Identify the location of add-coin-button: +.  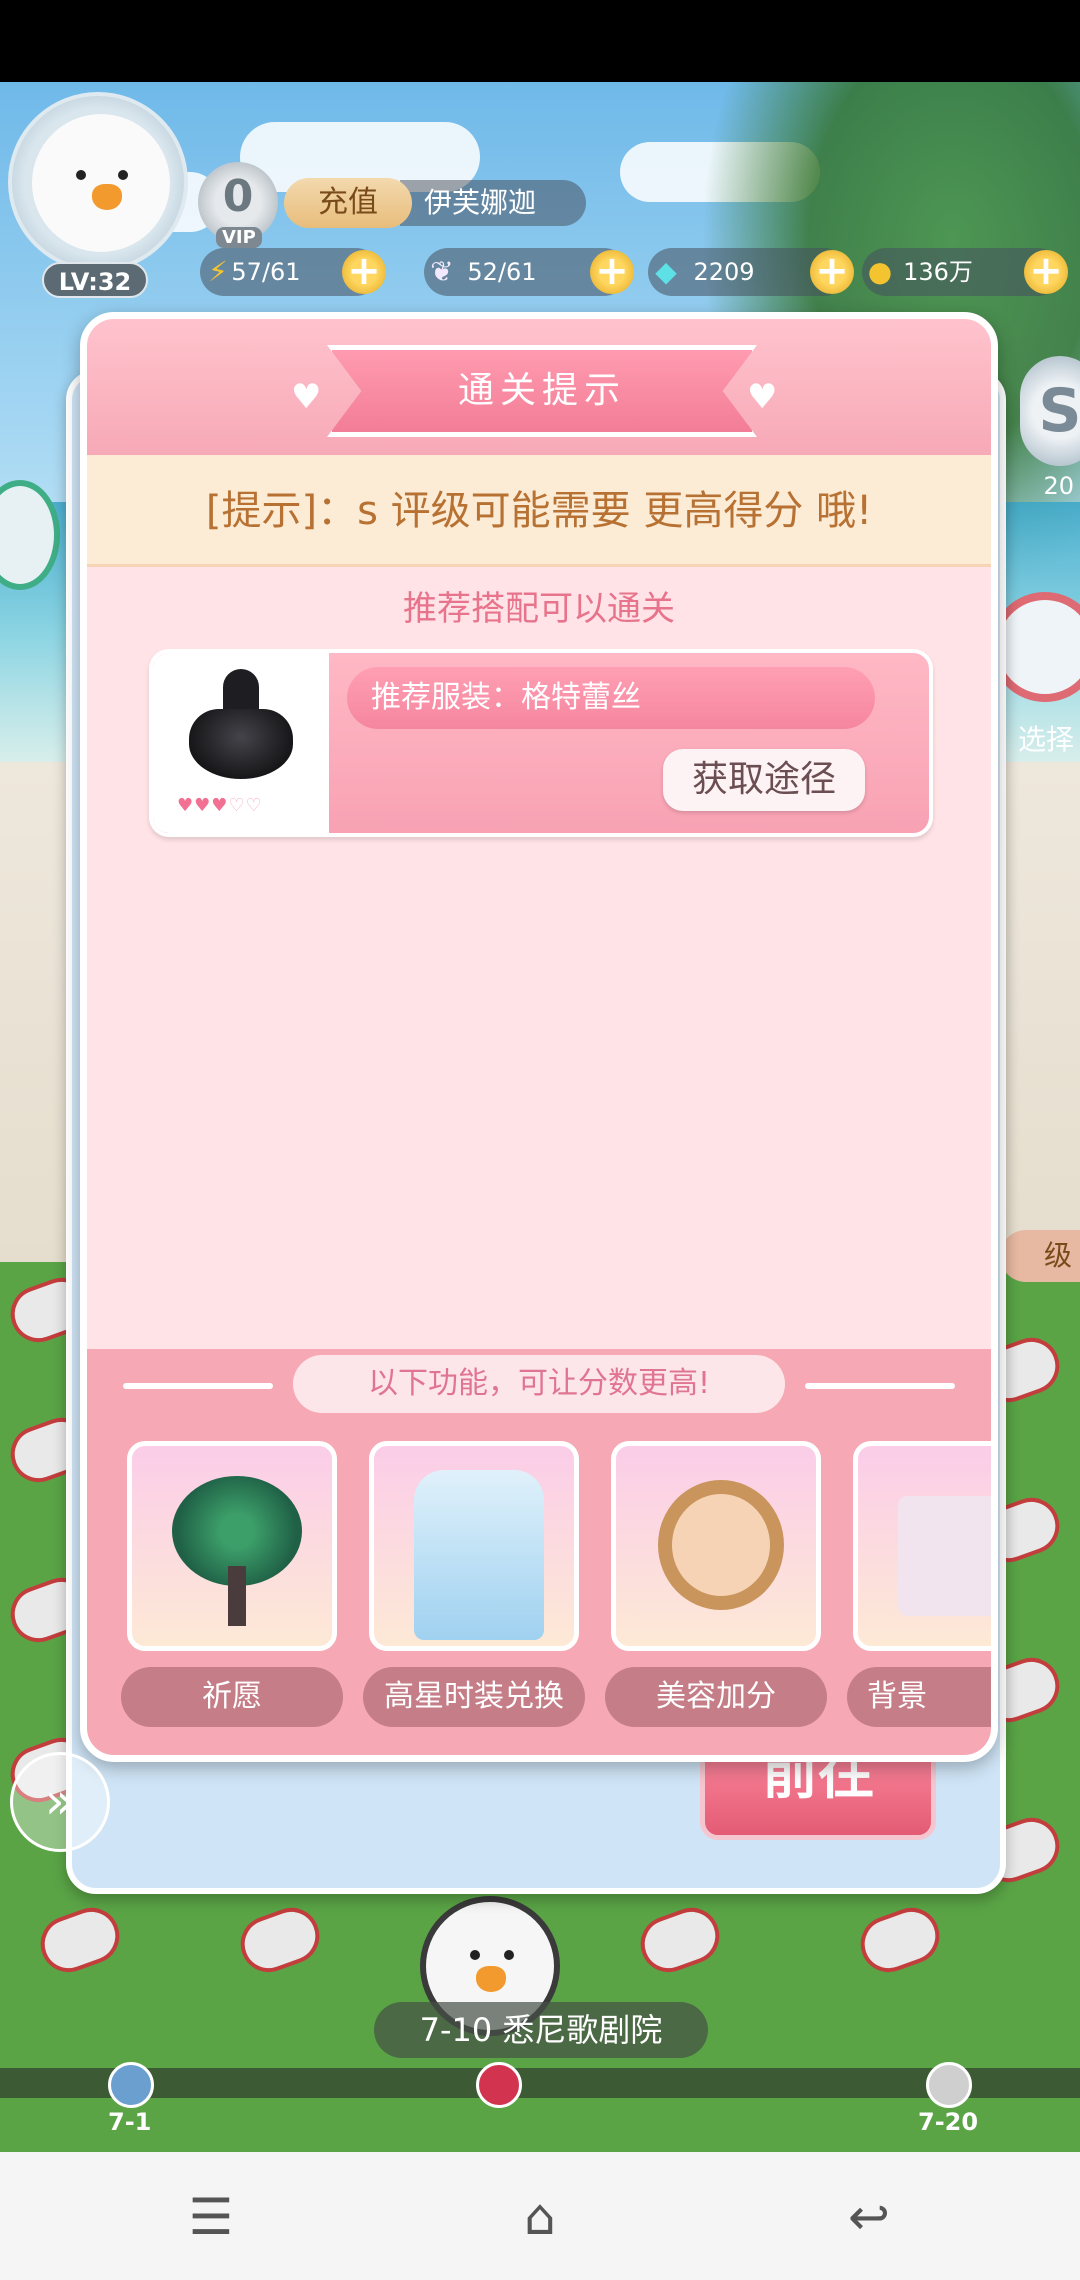
(1046, 272).